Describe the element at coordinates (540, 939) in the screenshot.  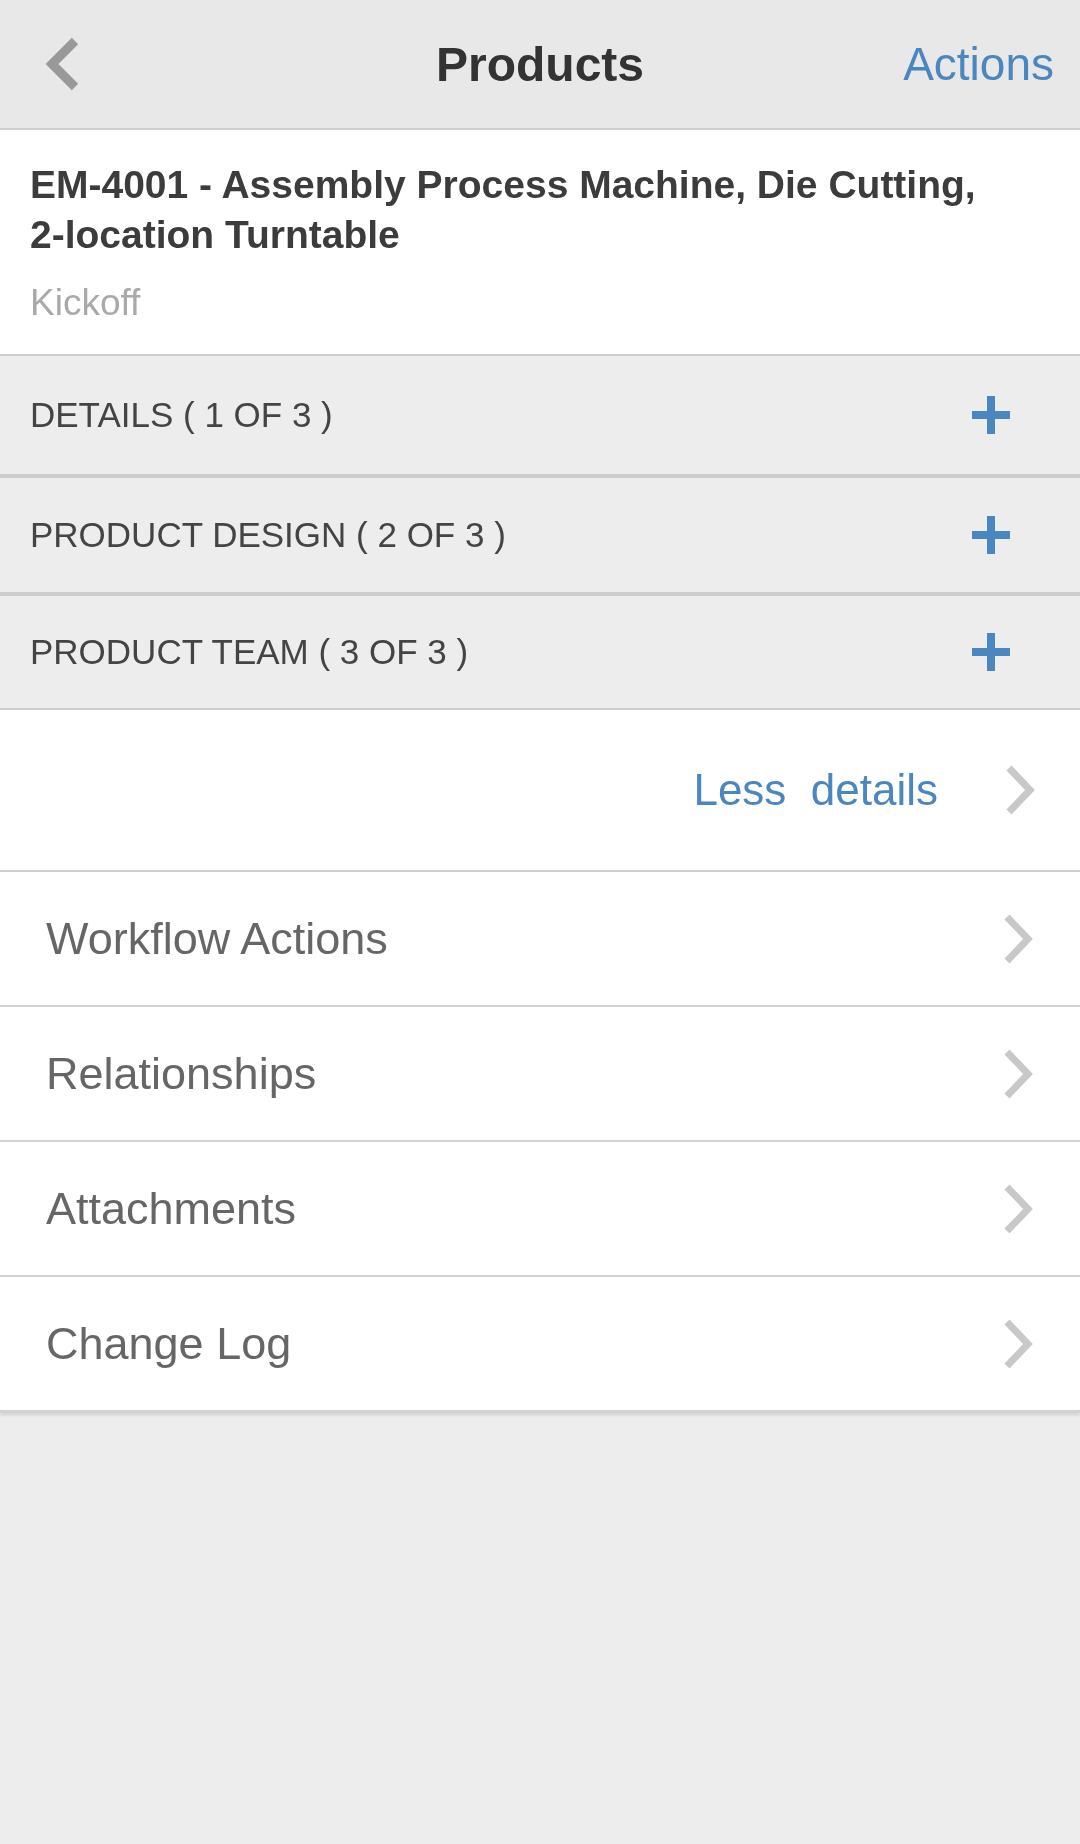
I see `menu-item: Workflow Actions` at that location.